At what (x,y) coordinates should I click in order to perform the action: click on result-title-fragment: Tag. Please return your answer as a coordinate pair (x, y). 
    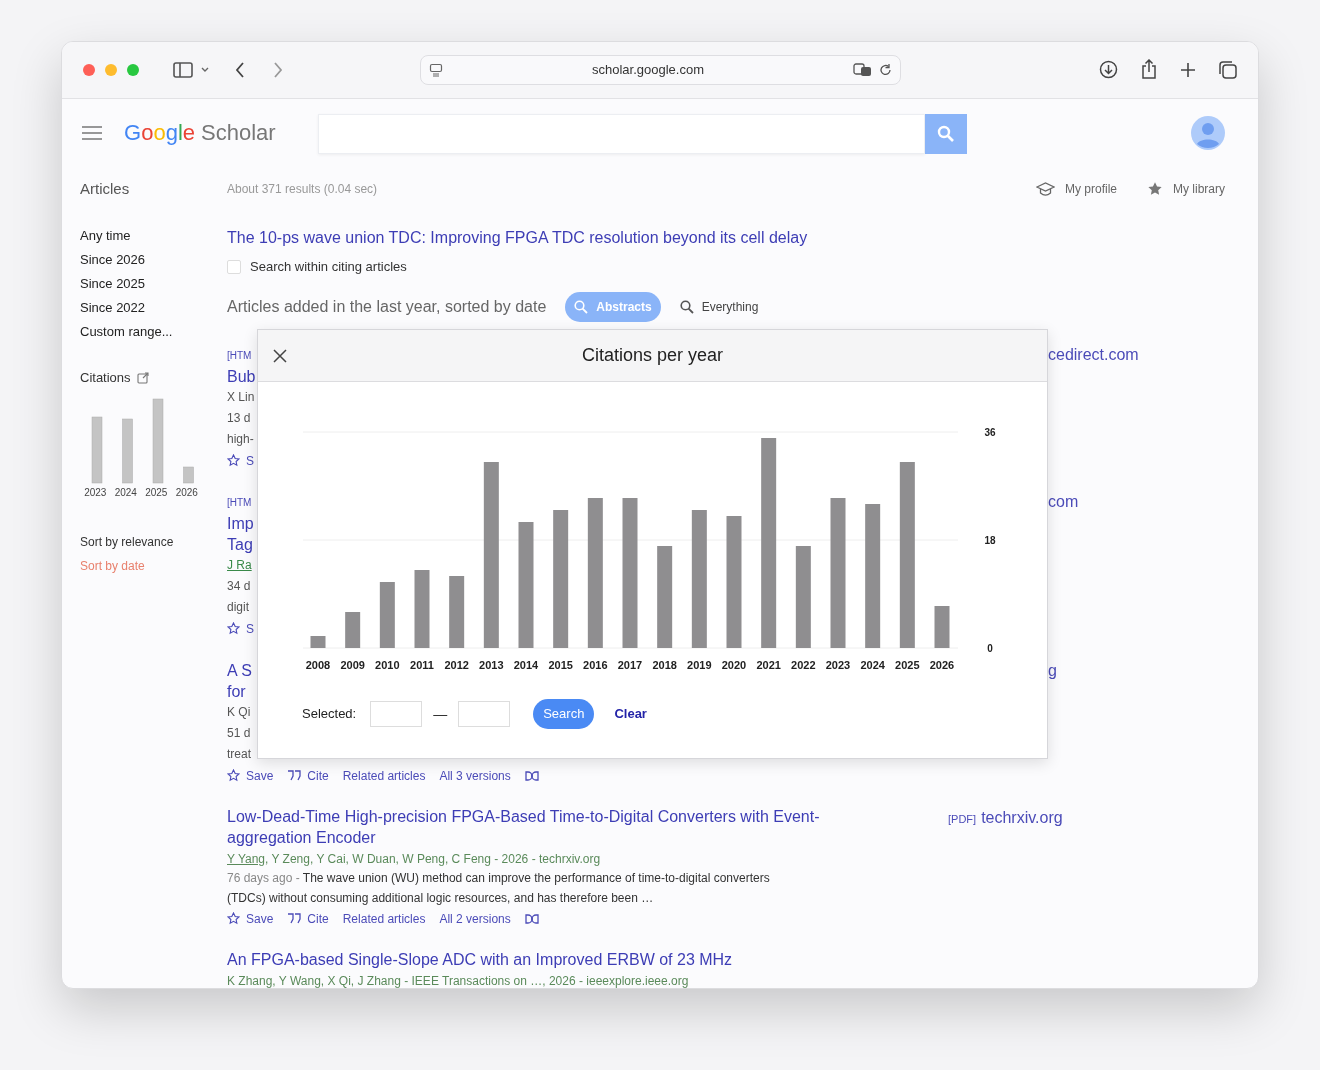
    Looking at the image, I should click on (242, 544).